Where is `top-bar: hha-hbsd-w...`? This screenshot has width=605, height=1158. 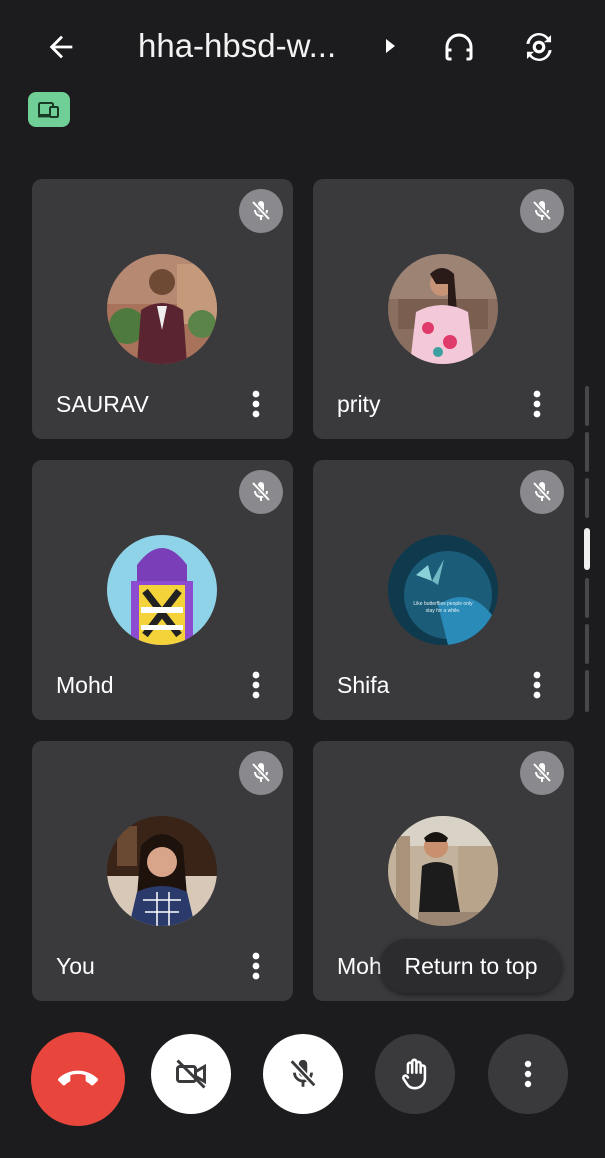 top-bar: hha-hbsd-w... is located at coordinates (302, 46).